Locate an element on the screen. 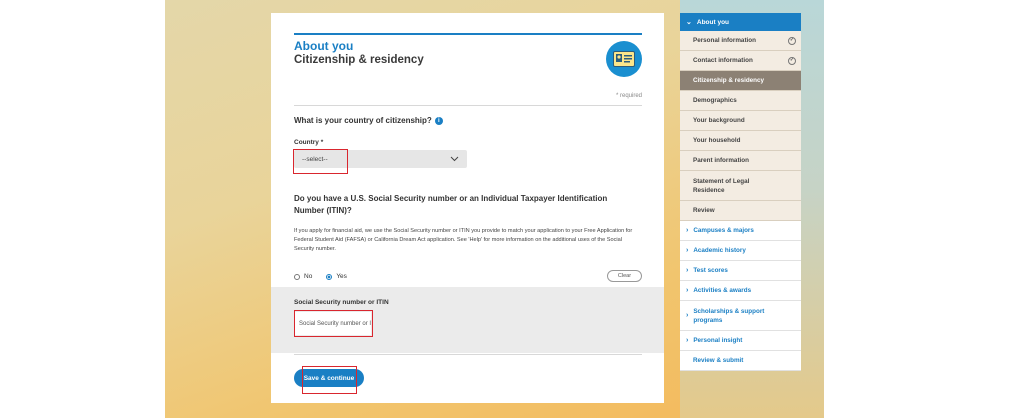  chevron-down-icon: ⌄ is located at coordinates (689, 22).